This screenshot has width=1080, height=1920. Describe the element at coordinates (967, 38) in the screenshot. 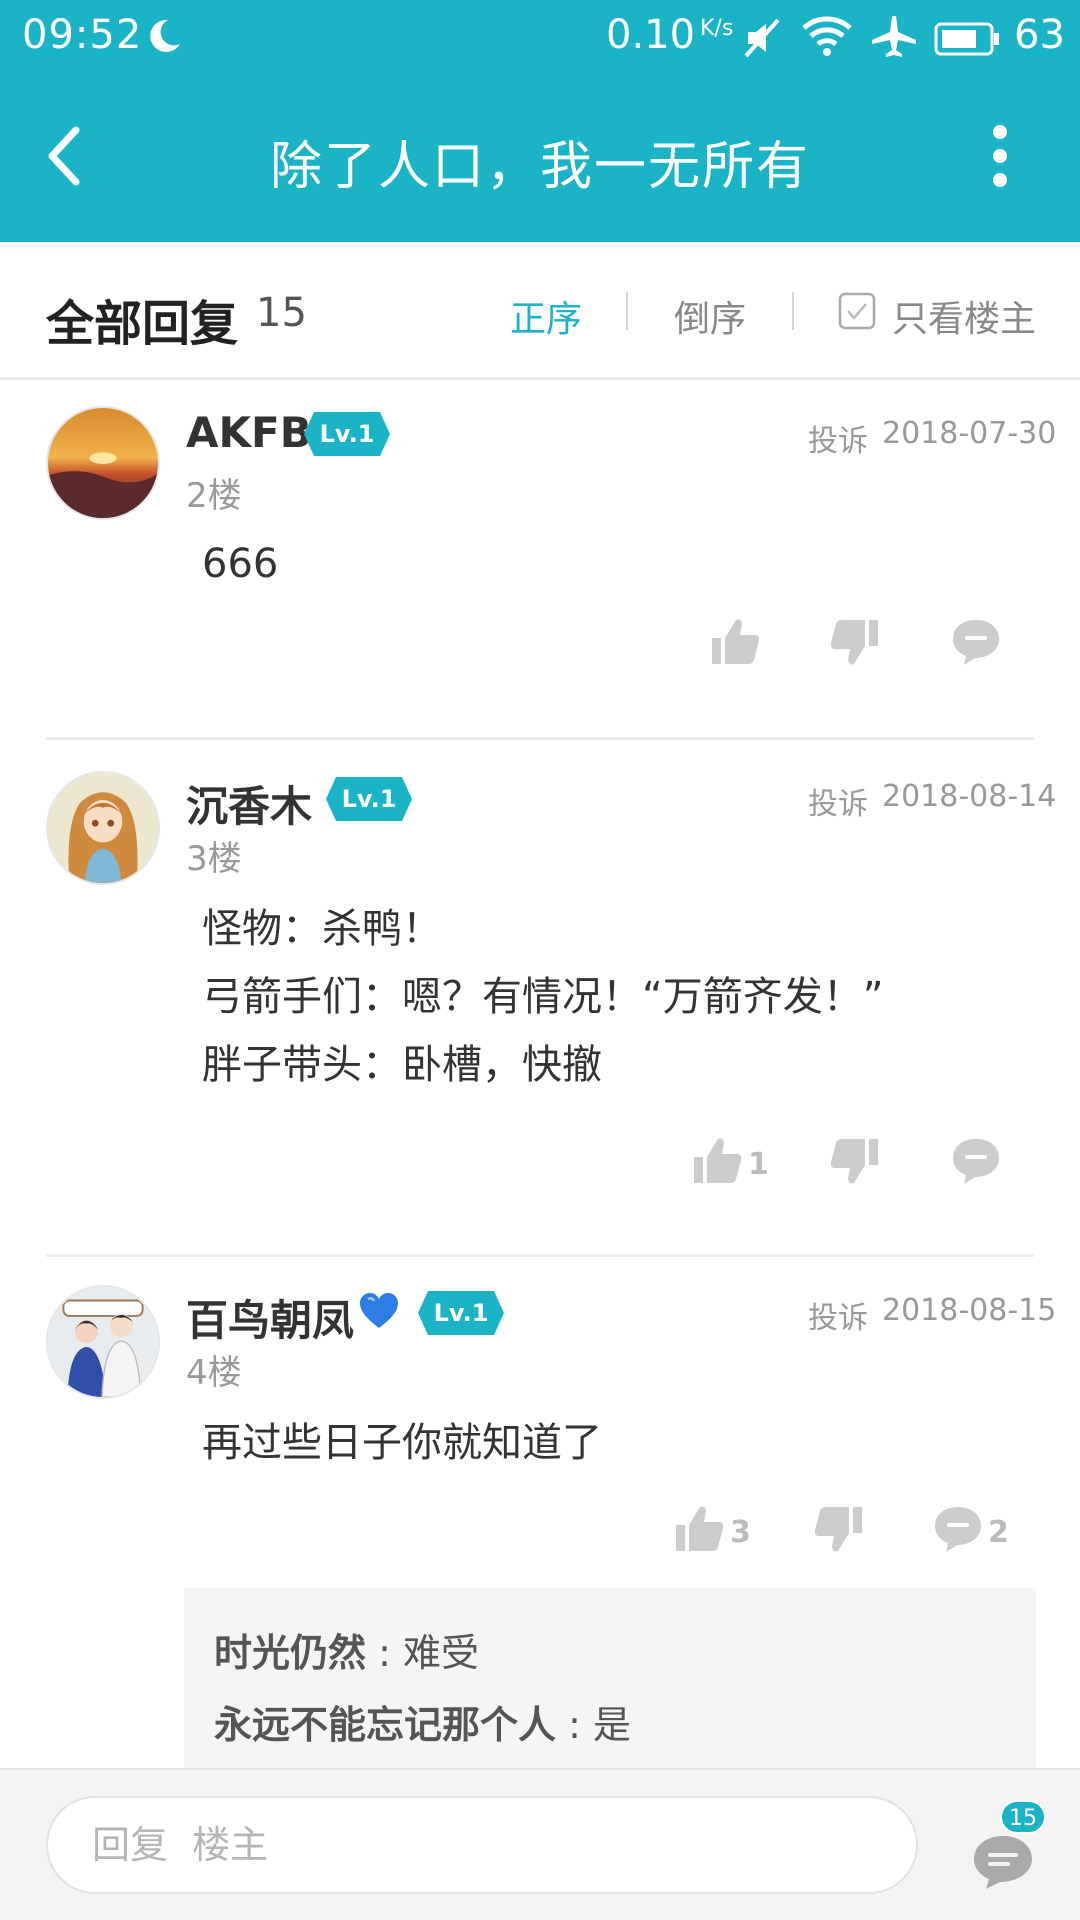

I see `battery-icon` at that location.